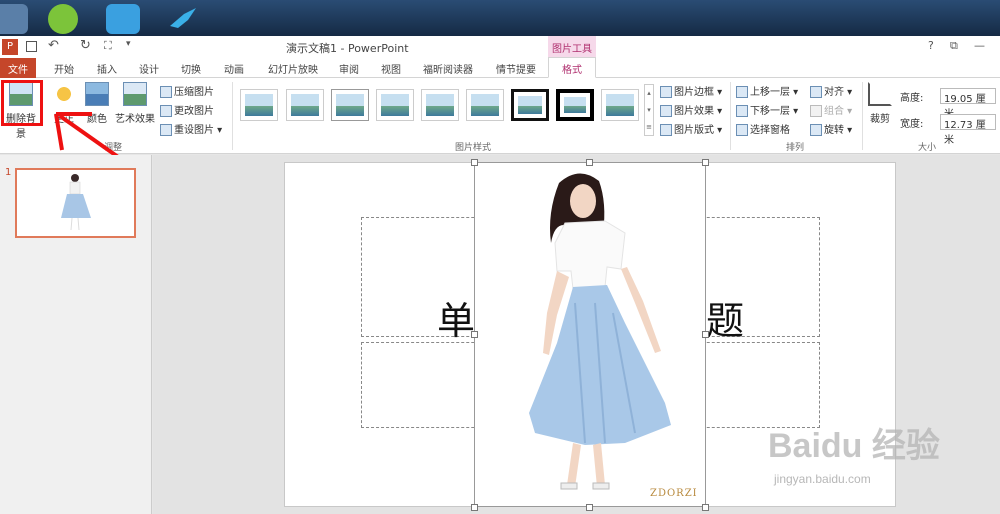 Image resolution: width=1000 pixels, height=514 pixels. I want to click on resize-handle-left, so click(474, 334).